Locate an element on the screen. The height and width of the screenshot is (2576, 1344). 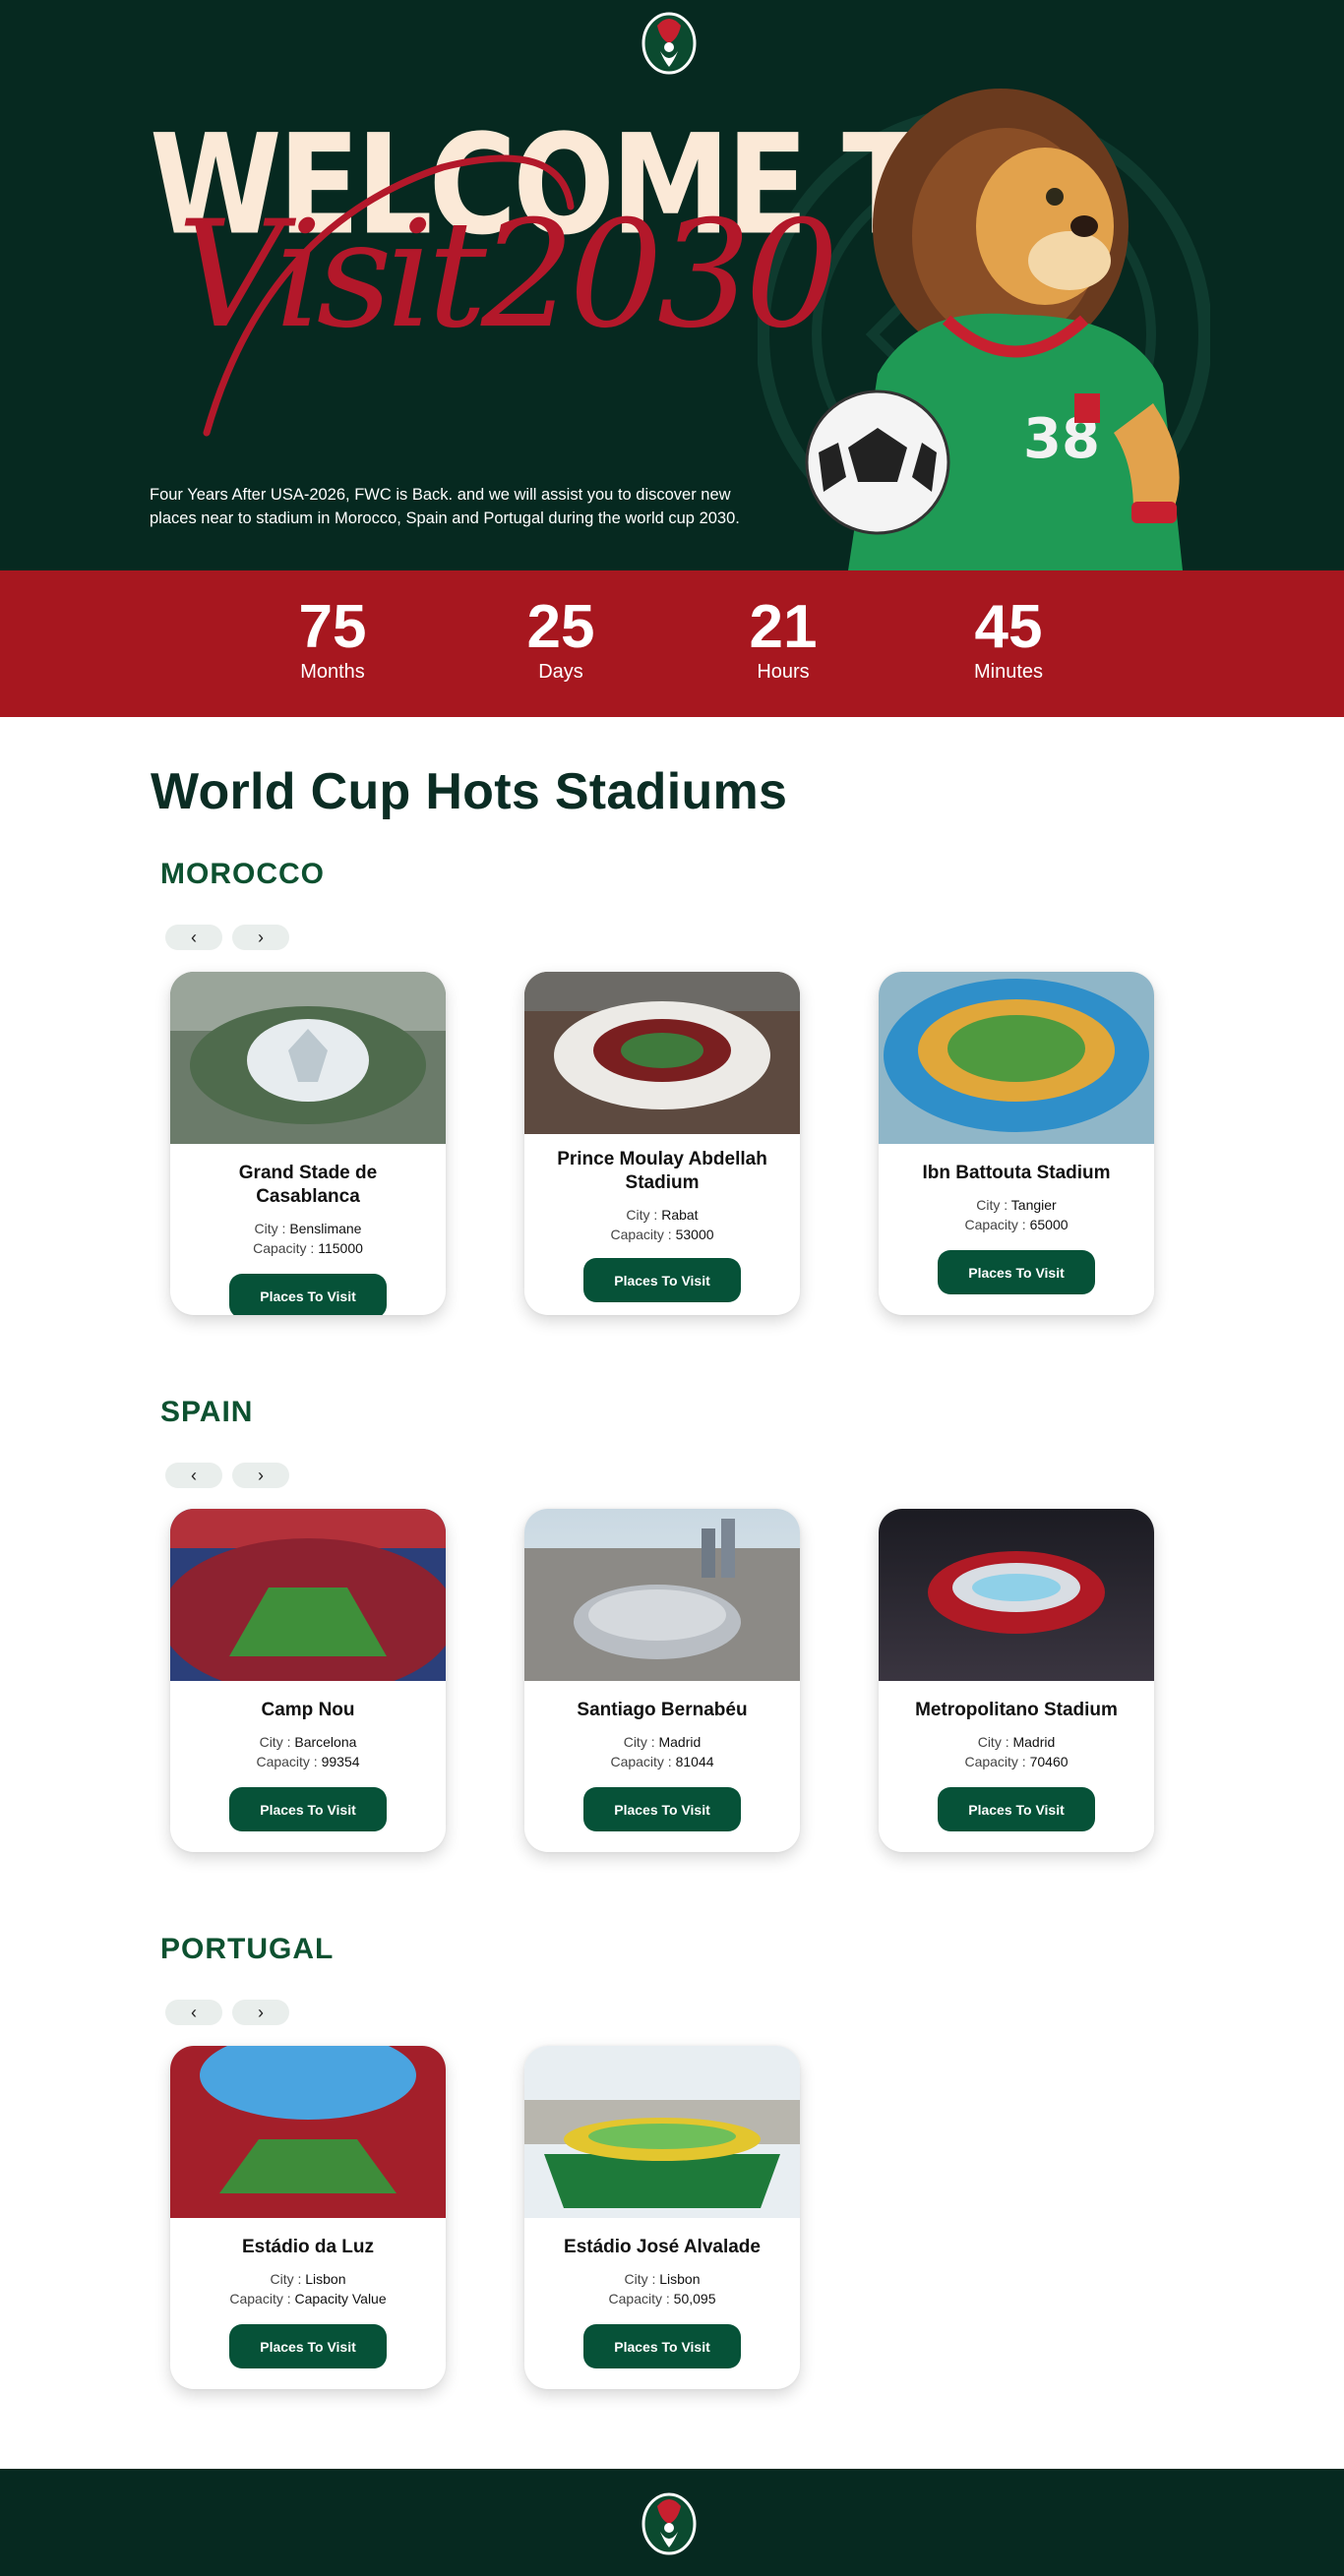
capacity-value: Capacity Value is located at coordinates (340, 2298).